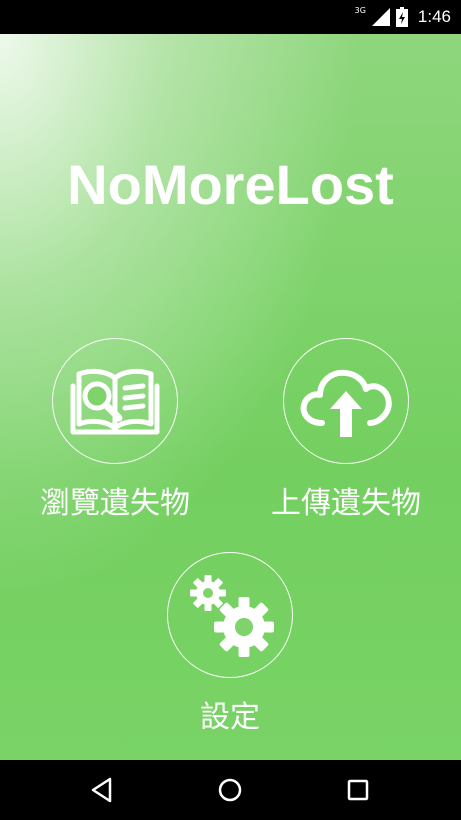  What do you see at coordinates (115, 503) in the screenshot?
I see `browse-label: 瀏覽遺失物` at bounding box center [115, 503].